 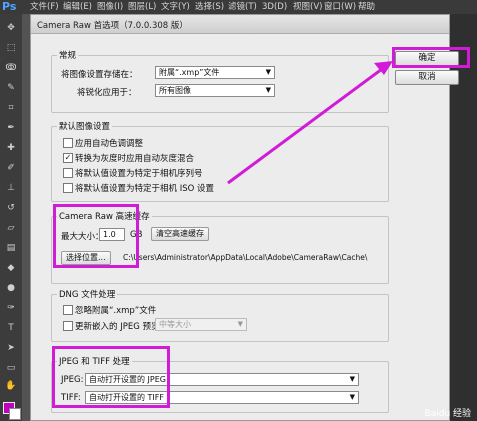 I want to click on baidu-watermark: Baidu 经验, so click(x=447, y=414).